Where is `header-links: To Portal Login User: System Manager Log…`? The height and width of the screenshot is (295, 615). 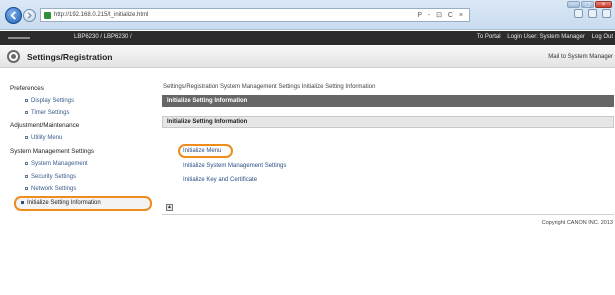 header-links: To Portal Login User: System Manager Log… is located at coordinates (542, 37).